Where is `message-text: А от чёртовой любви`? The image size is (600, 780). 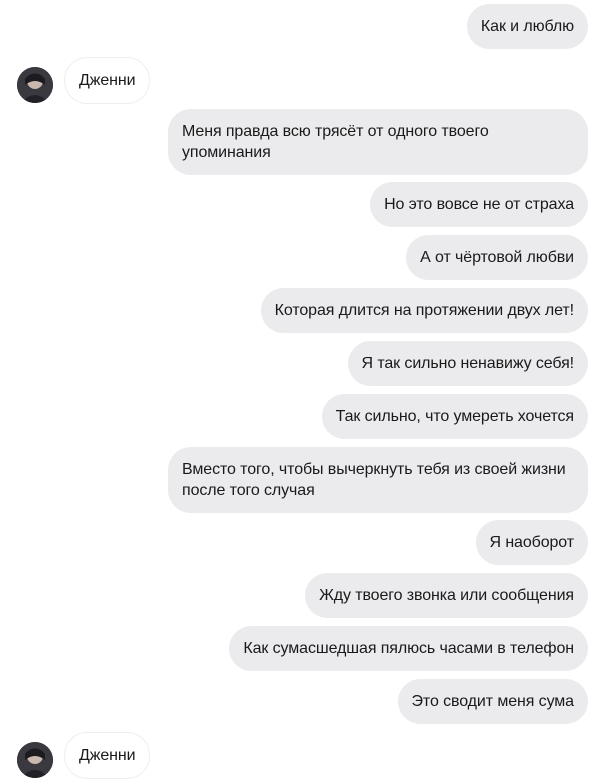 message-text: А от чёртовой любви is located at coordinates (497, 257).